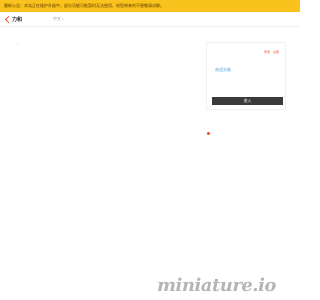  What do you see at coordinates (208, 133) in the screenshot?
I see `status-dot` at bounding box center [208, 133].